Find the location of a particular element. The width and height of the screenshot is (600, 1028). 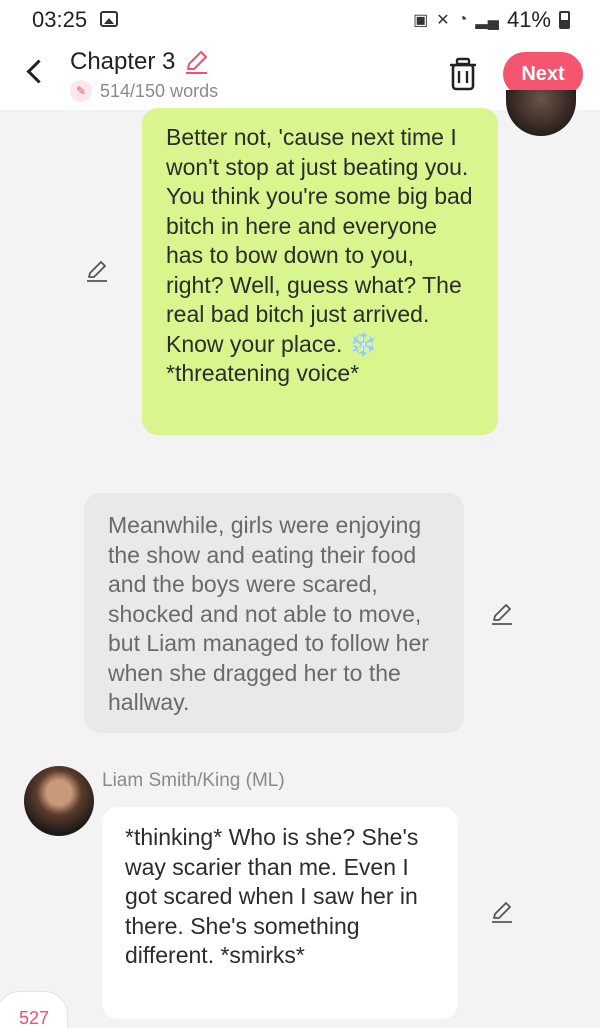

mute-icon: ✕ is located at coordinates (443, 20).